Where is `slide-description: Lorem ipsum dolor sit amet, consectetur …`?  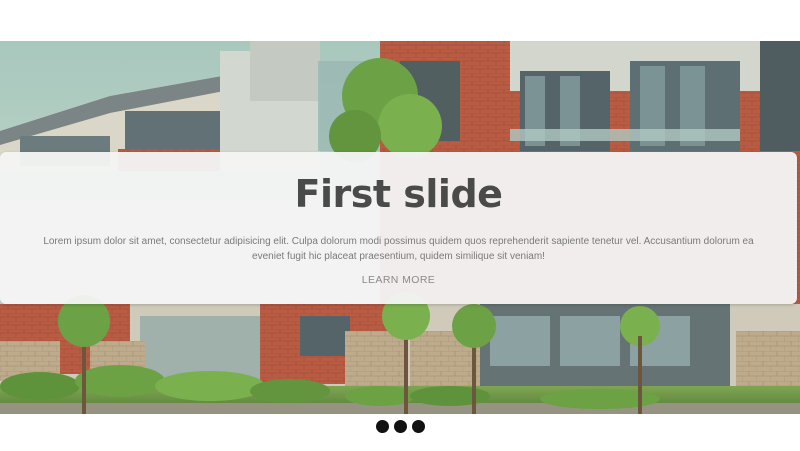
slide-description: Lorem ipsum dolor sit amet, consectetur … is located at coordinates (398, 249).